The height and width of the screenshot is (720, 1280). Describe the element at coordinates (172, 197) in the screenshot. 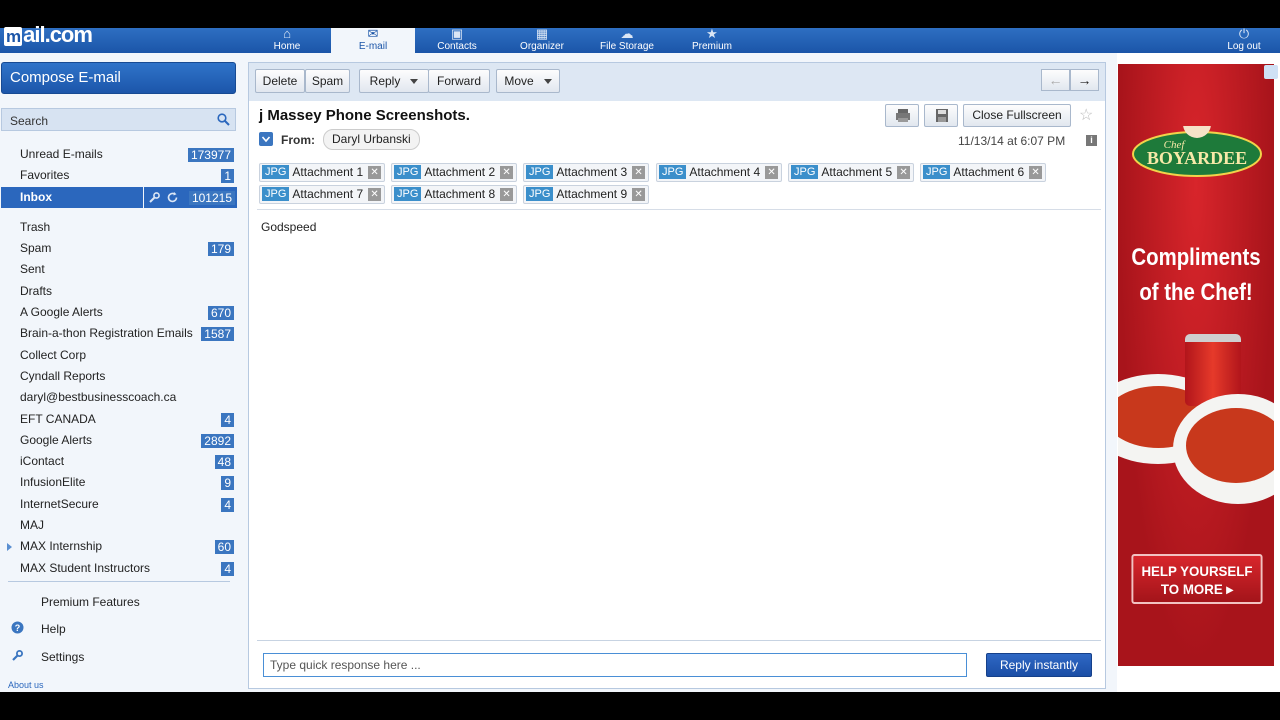

I see `refresh-icon` at that location.